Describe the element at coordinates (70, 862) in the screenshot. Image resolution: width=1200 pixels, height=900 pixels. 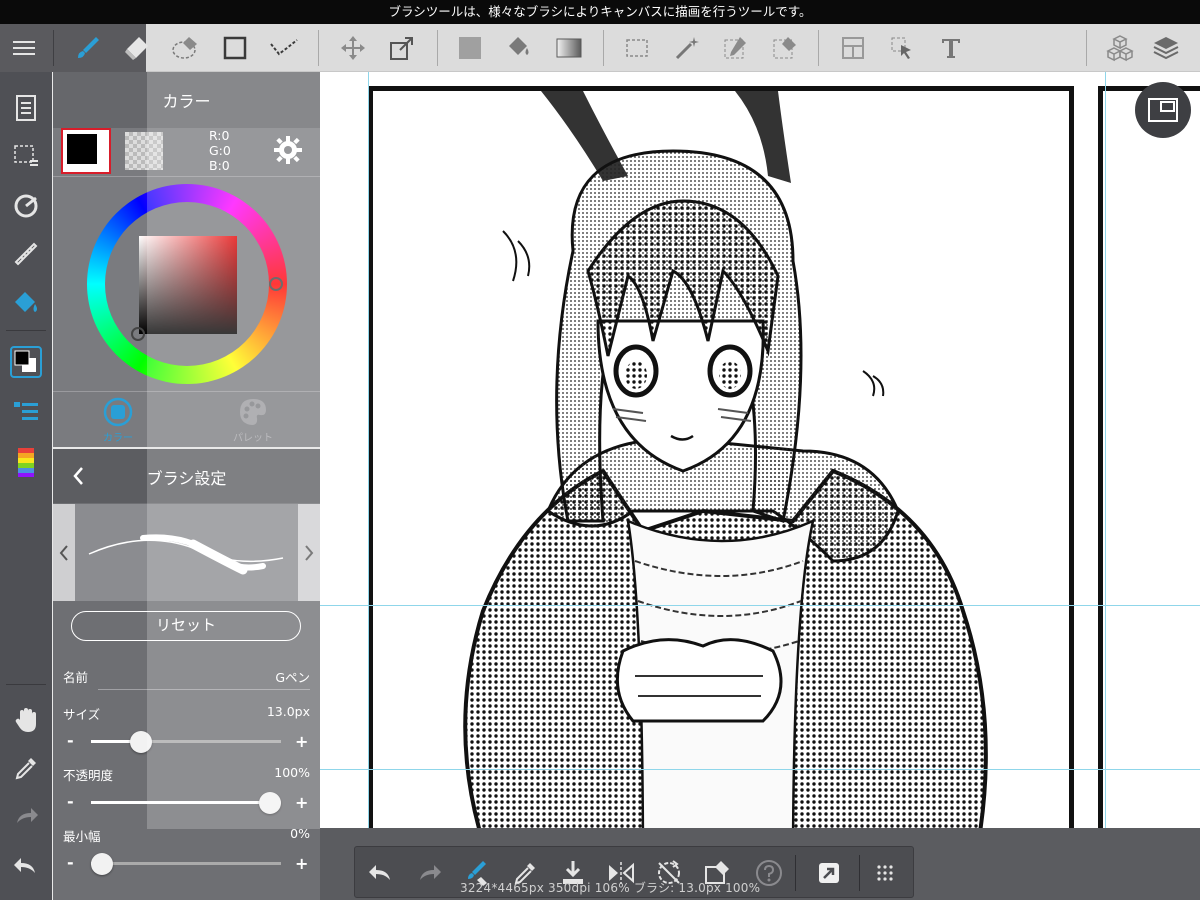
I see `min-width-minus-button: -` at that location.